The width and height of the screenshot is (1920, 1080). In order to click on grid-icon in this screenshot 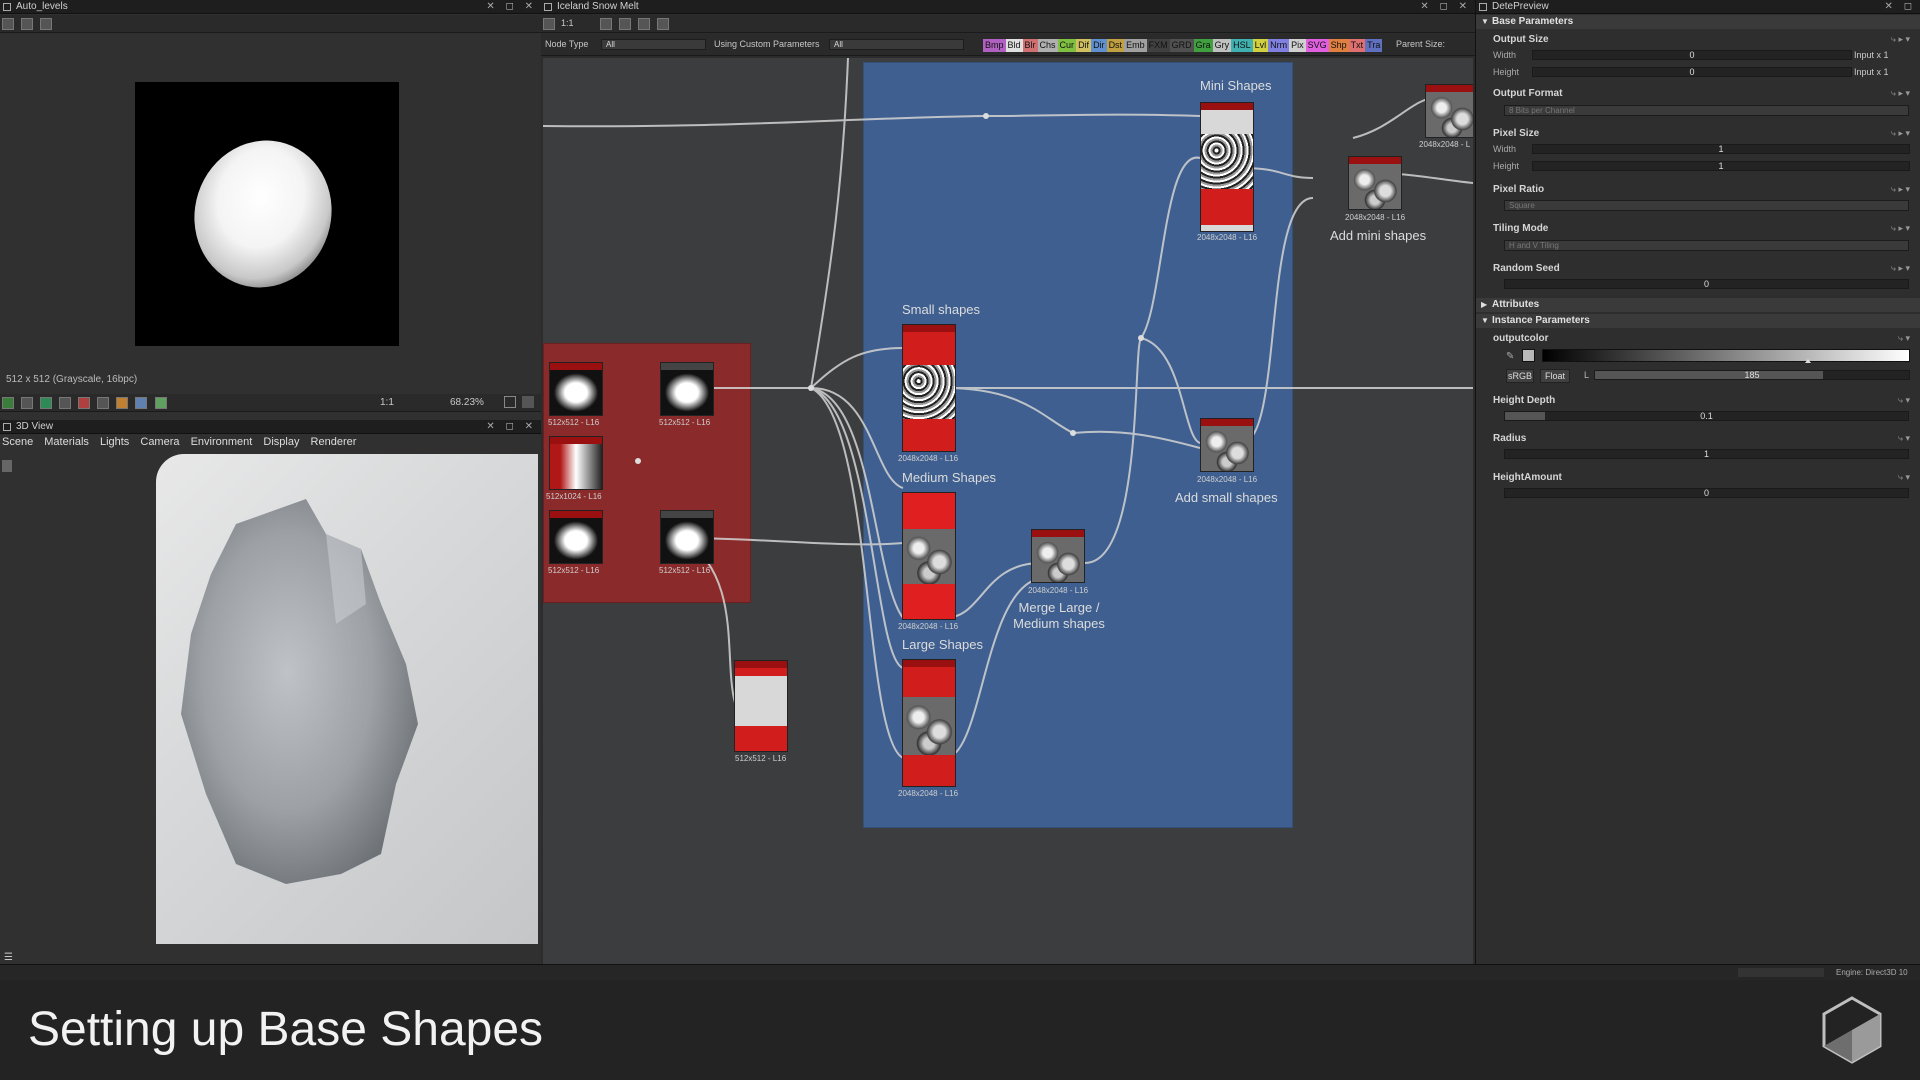, I will do `click(65, 403)`.